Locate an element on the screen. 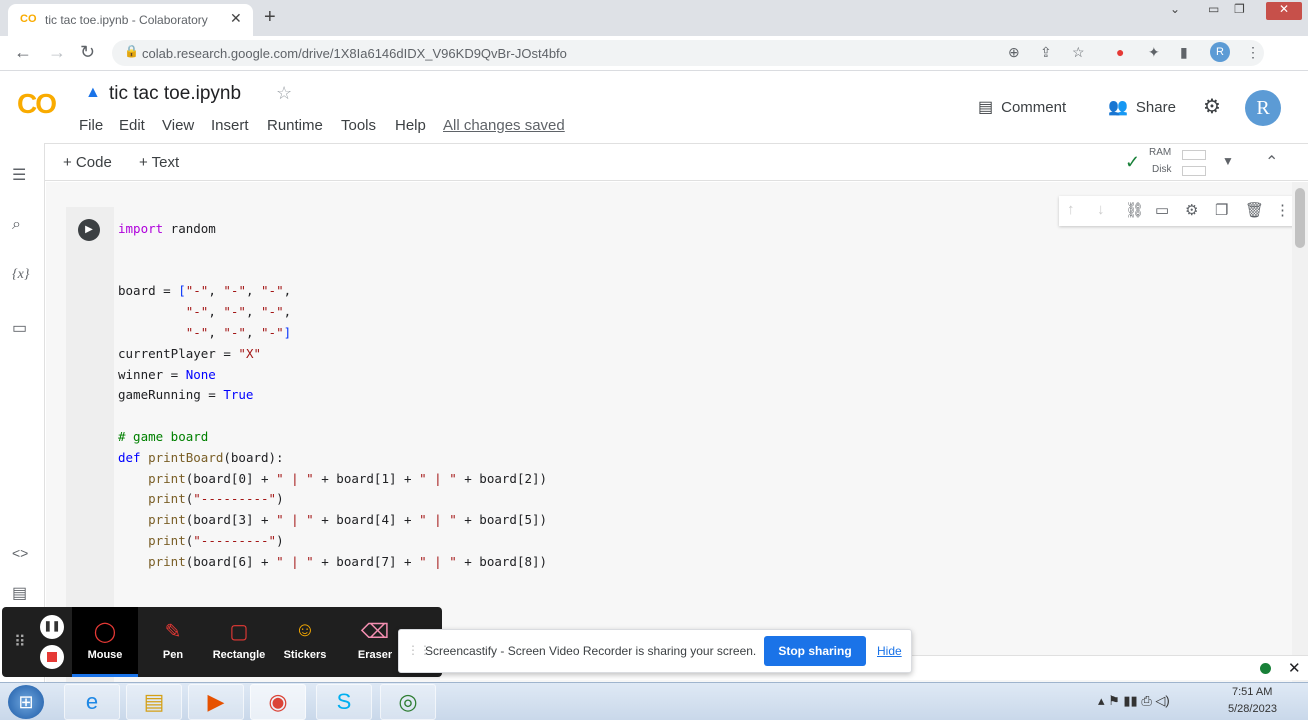 The height and width of the screenshot is (720, 1308). menu-edit: Edit is located at coordinates (132, 125).